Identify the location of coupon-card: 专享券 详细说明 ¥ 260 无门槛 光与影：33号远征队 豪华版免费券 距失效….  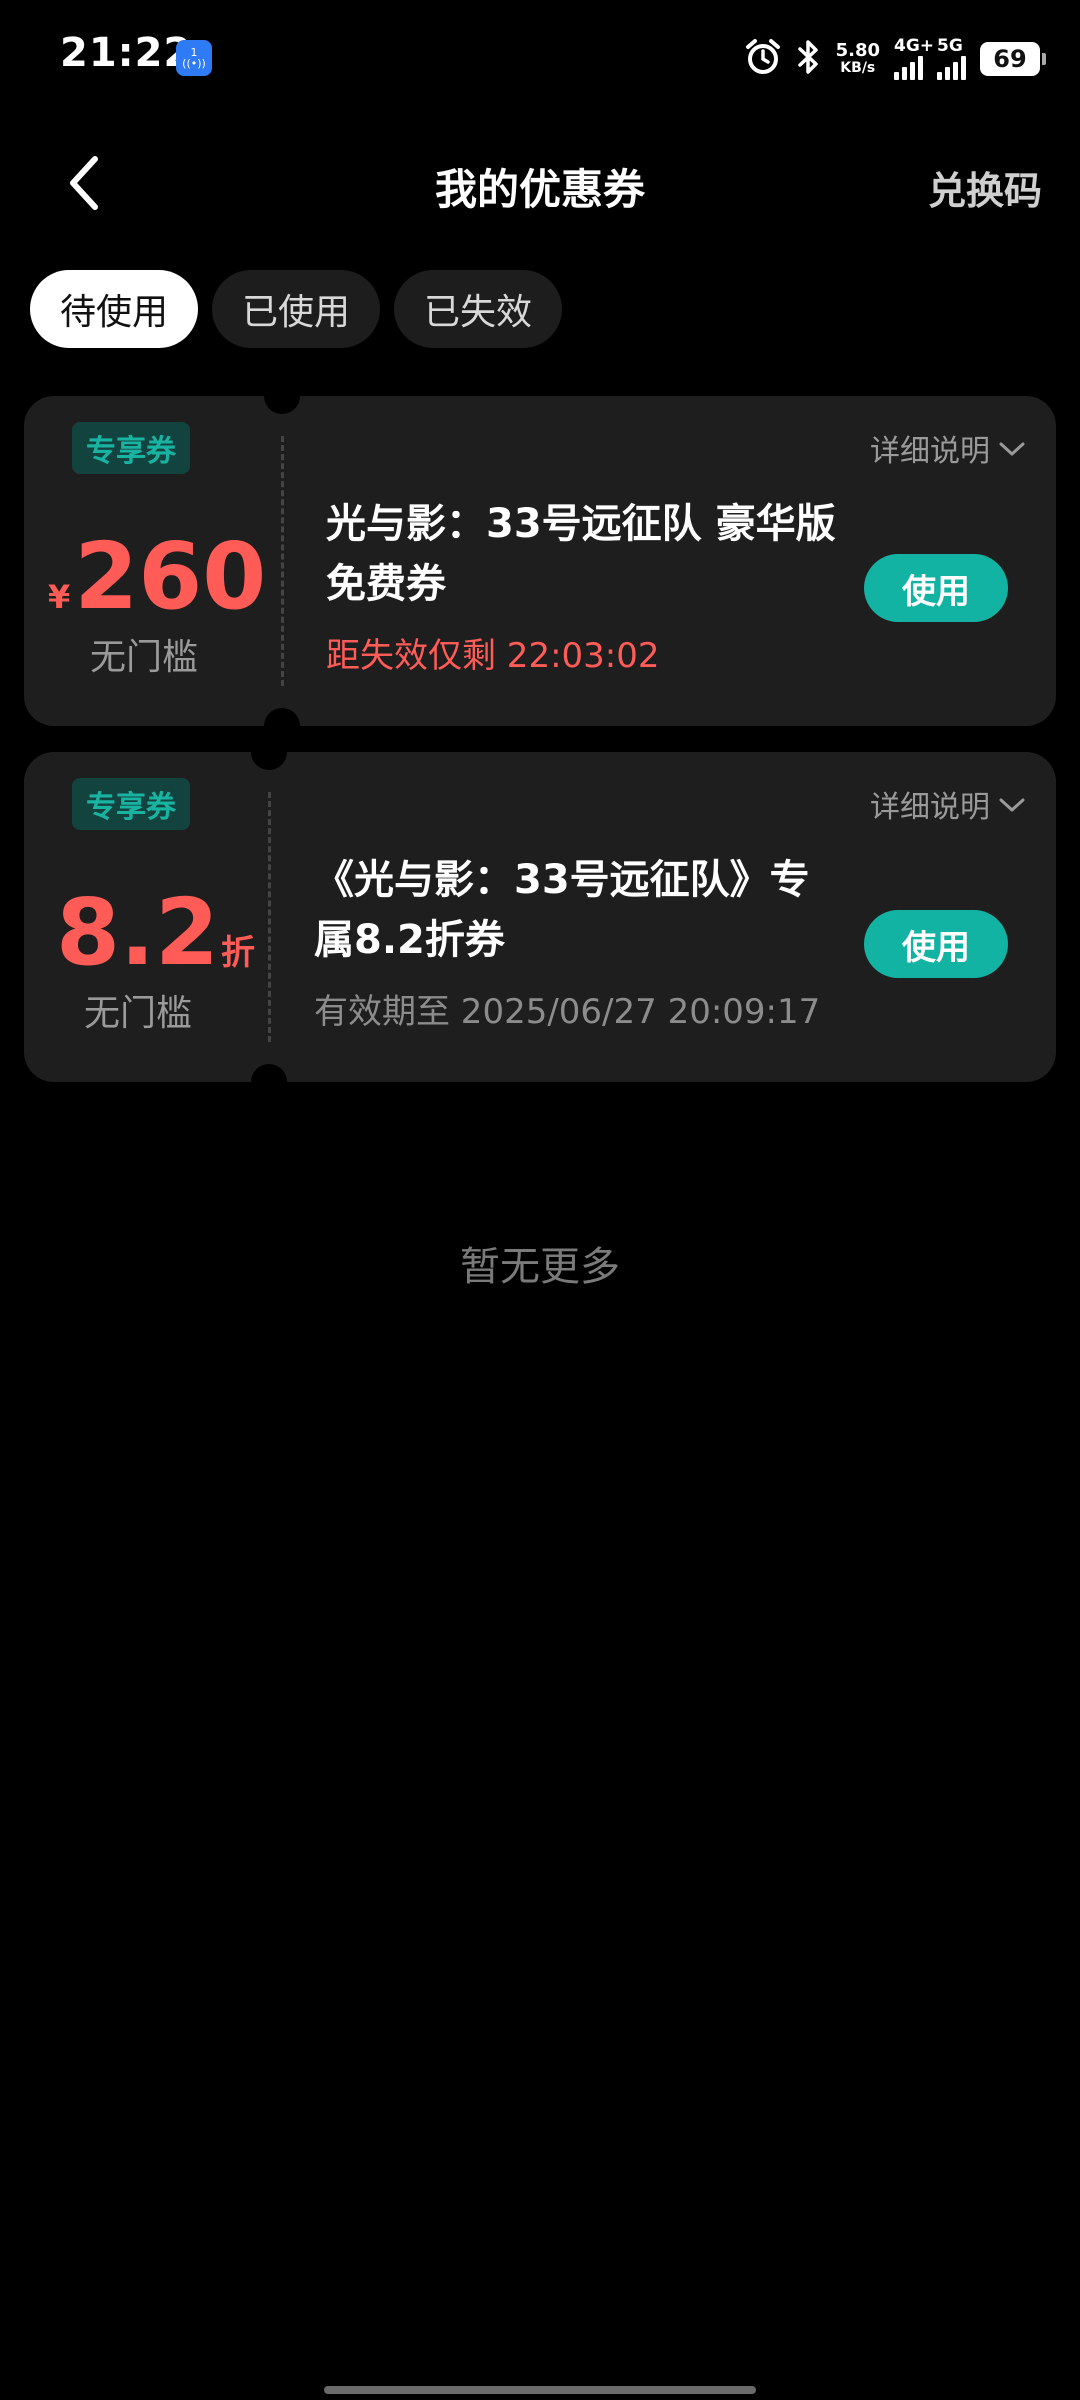
(540, 561).